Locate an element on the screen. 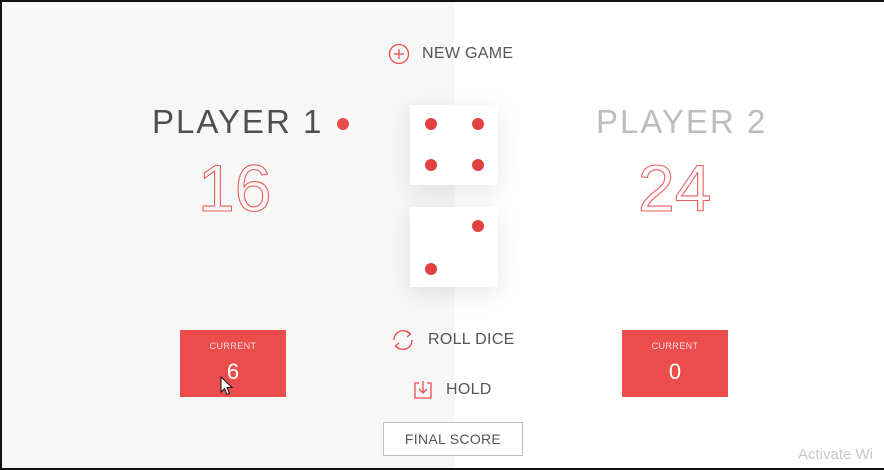  new-game-label: NEW GAME is located at coordinates (468, 53).